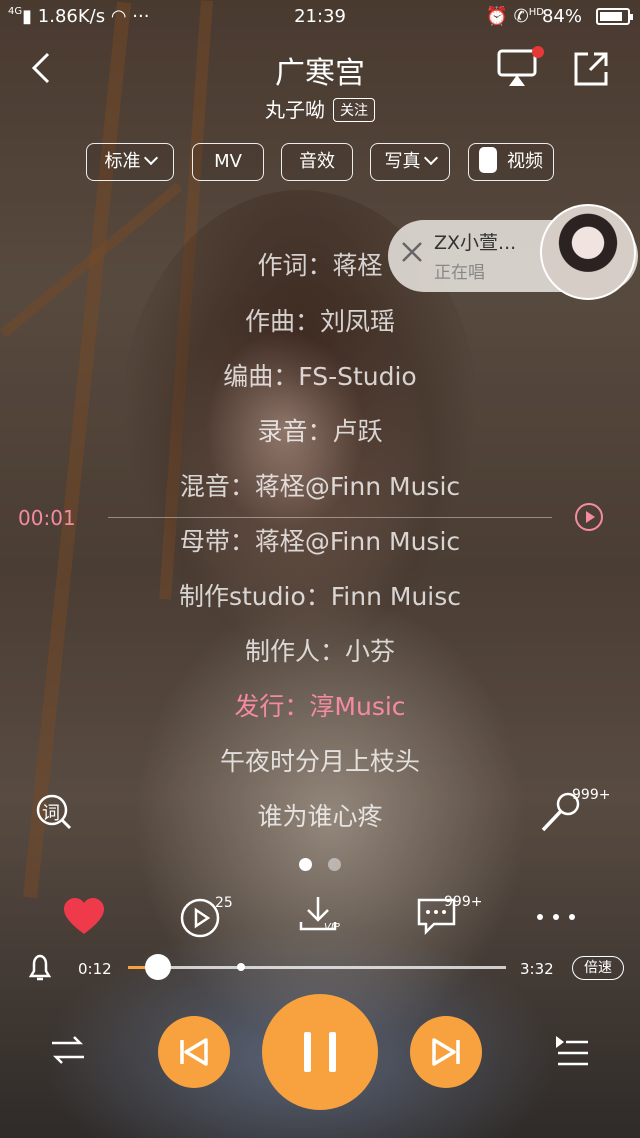 The image size is (640, 1138). I want to click on follow-button: 关注, so click(354, 110).